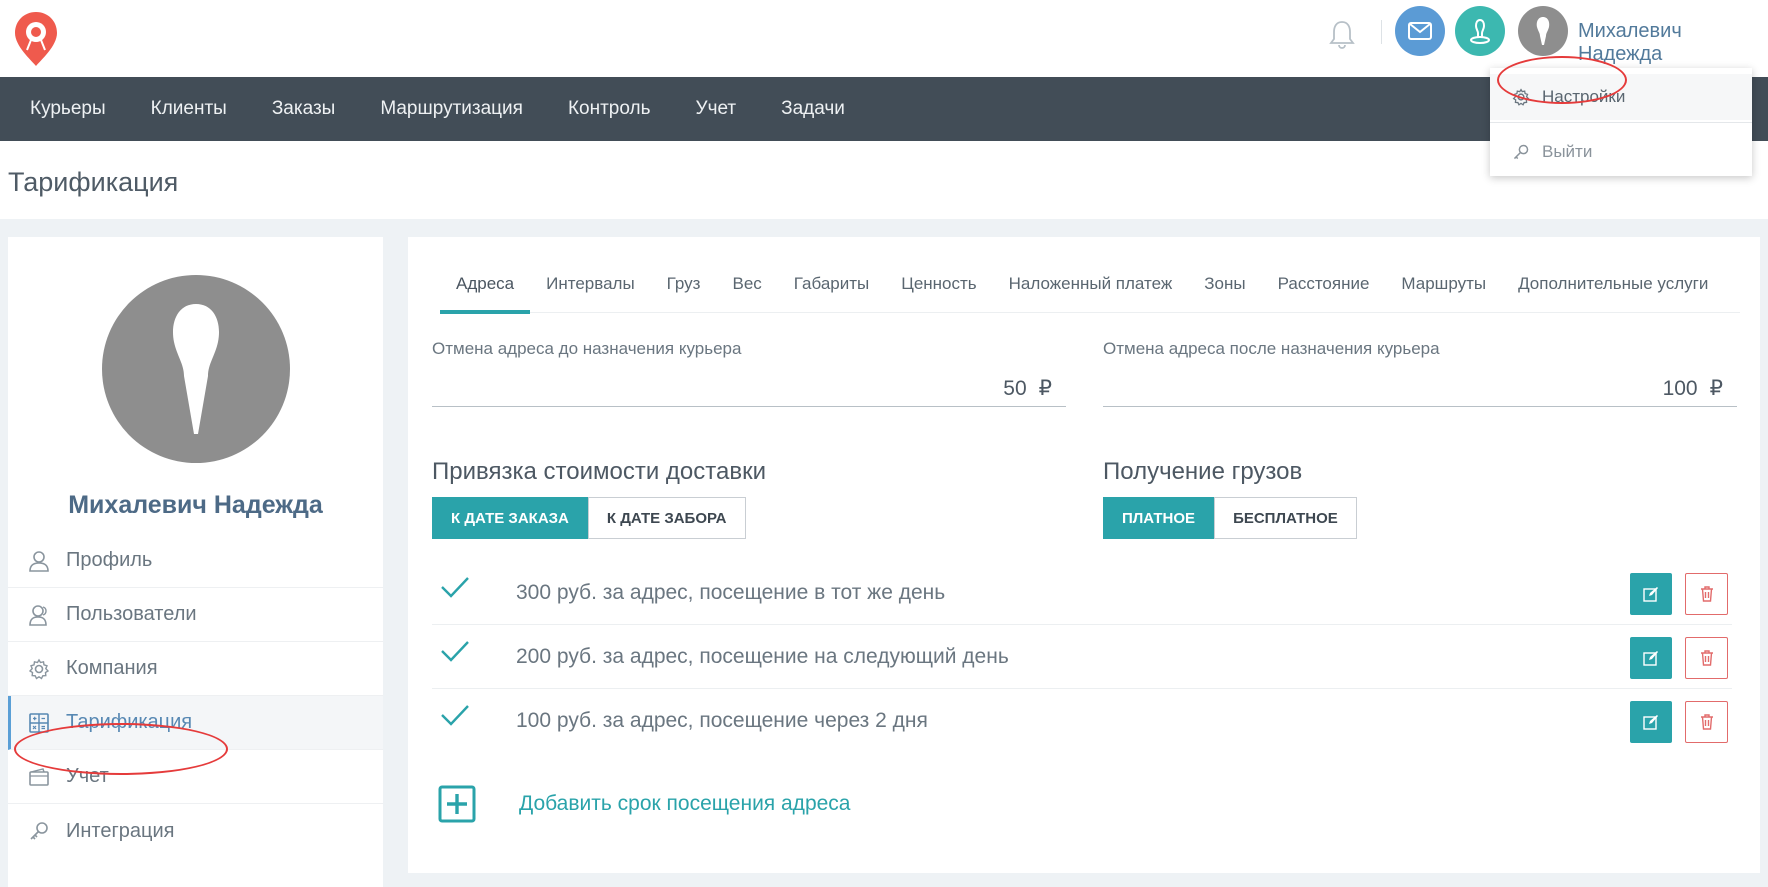 The image size is (1768, 887). I want to click on pickup-date-button: К ДАТЕ ЗАБОРА, so click(666, 518).